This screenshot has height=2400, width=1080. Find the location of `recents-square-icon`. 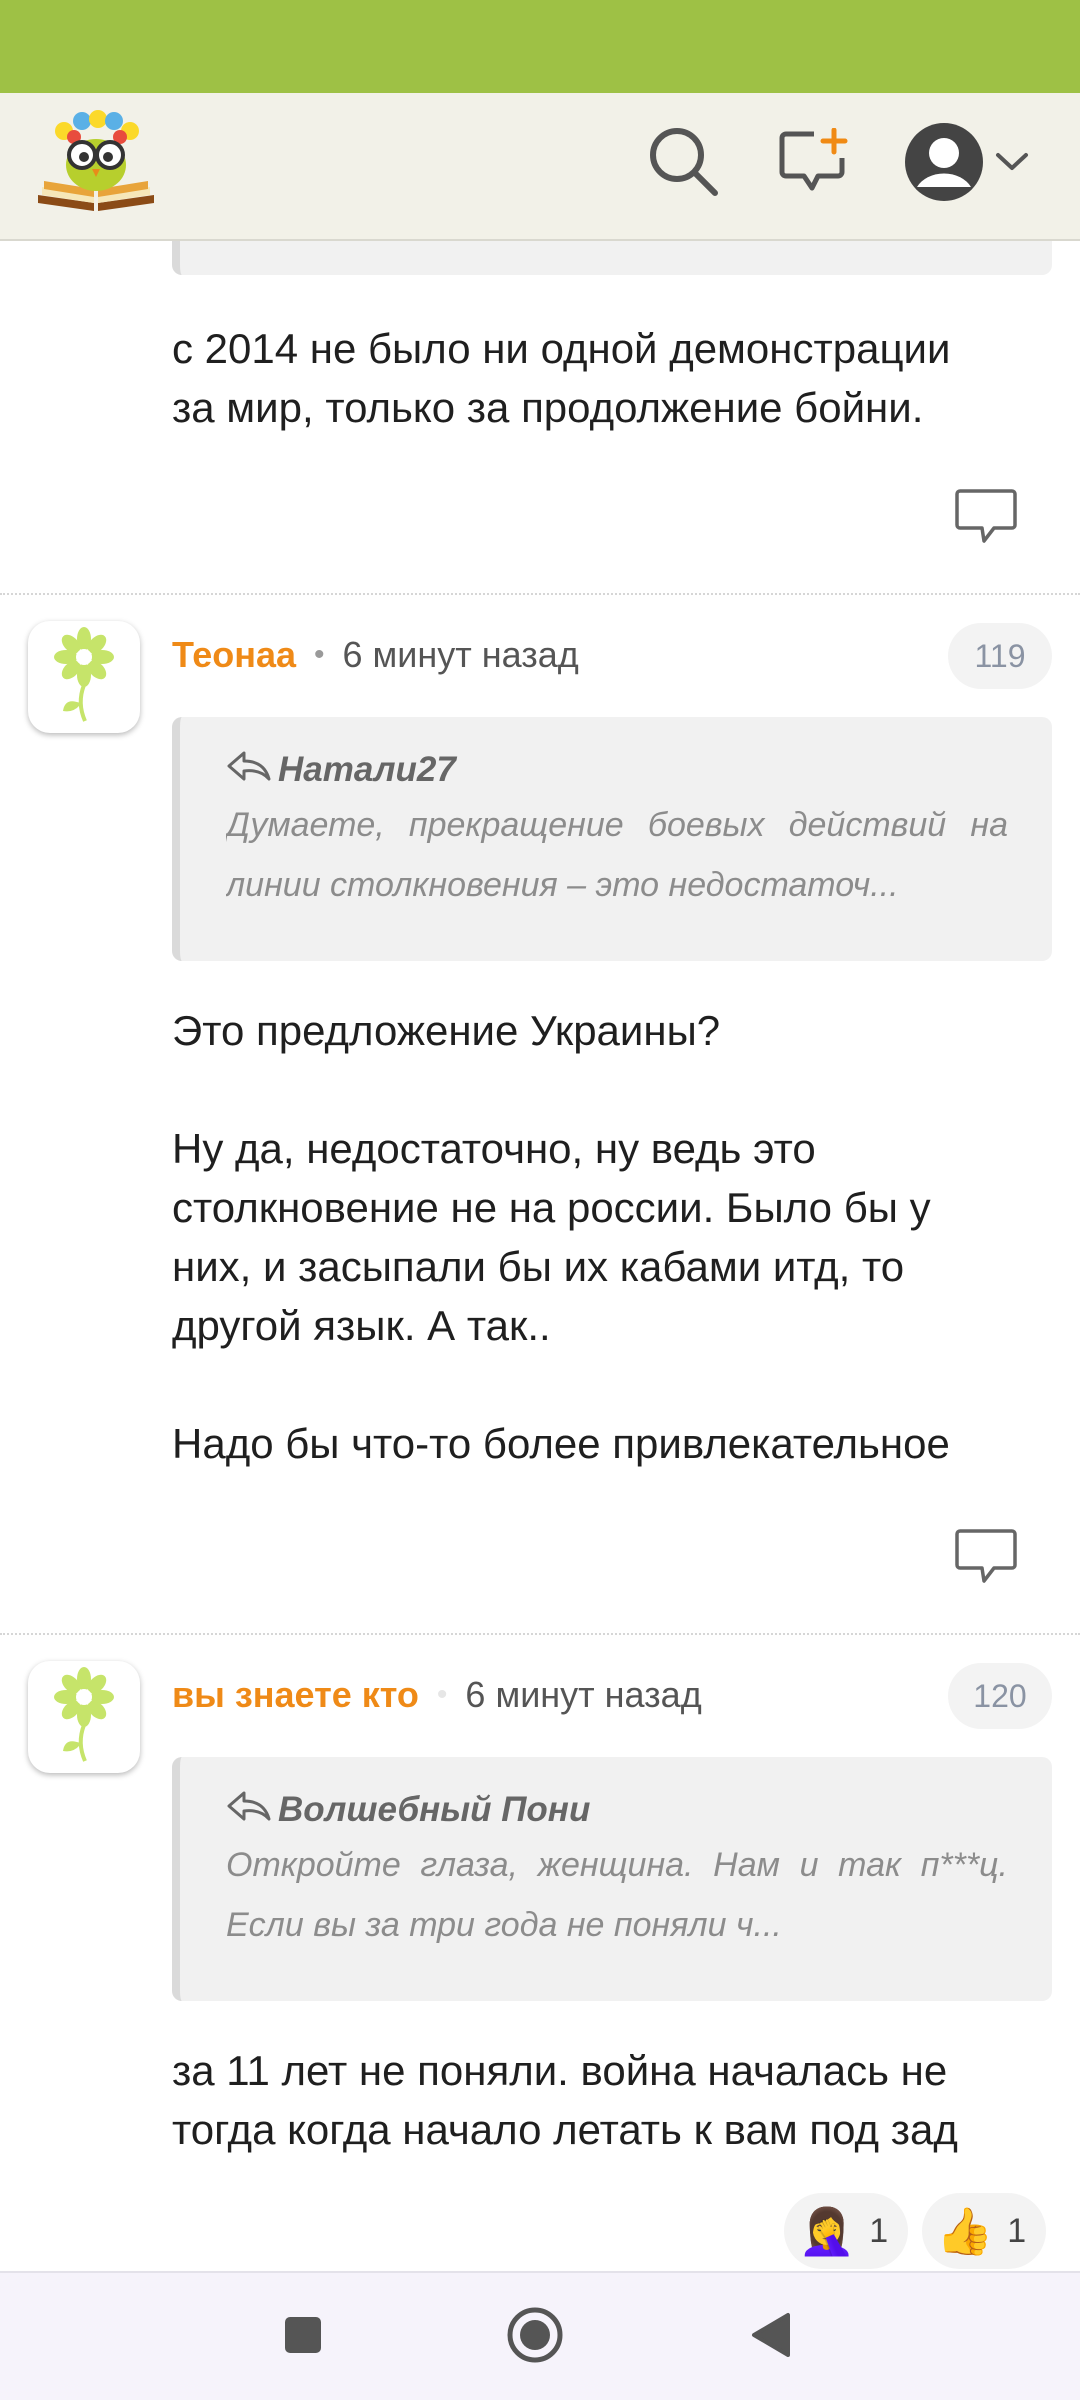

recents-square-icon is located at coordinates (303, 2337).